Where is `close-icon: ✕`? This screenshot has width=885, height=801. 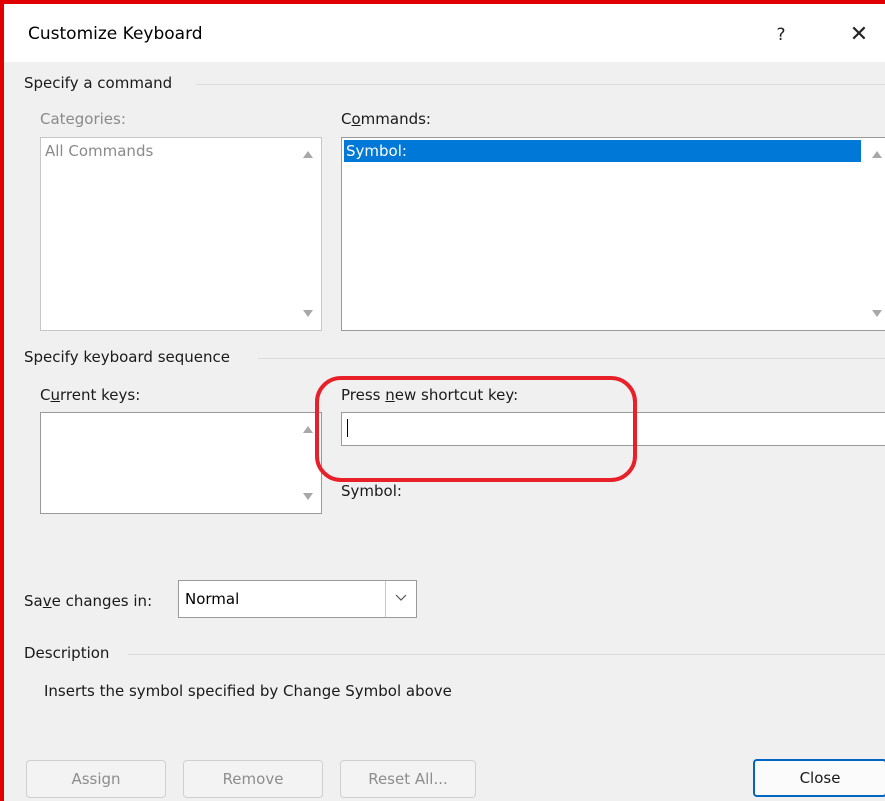 close-icon: ✕ is located at coordinates (859, 34).